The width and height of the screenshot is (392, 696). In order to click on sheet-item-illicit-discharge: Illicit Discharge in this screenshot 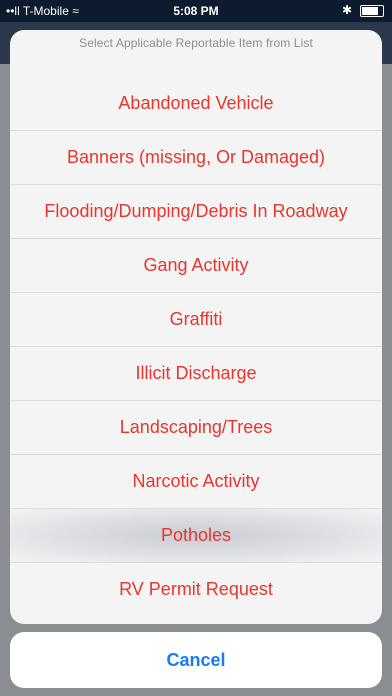, I will do `click(196, 373)`.